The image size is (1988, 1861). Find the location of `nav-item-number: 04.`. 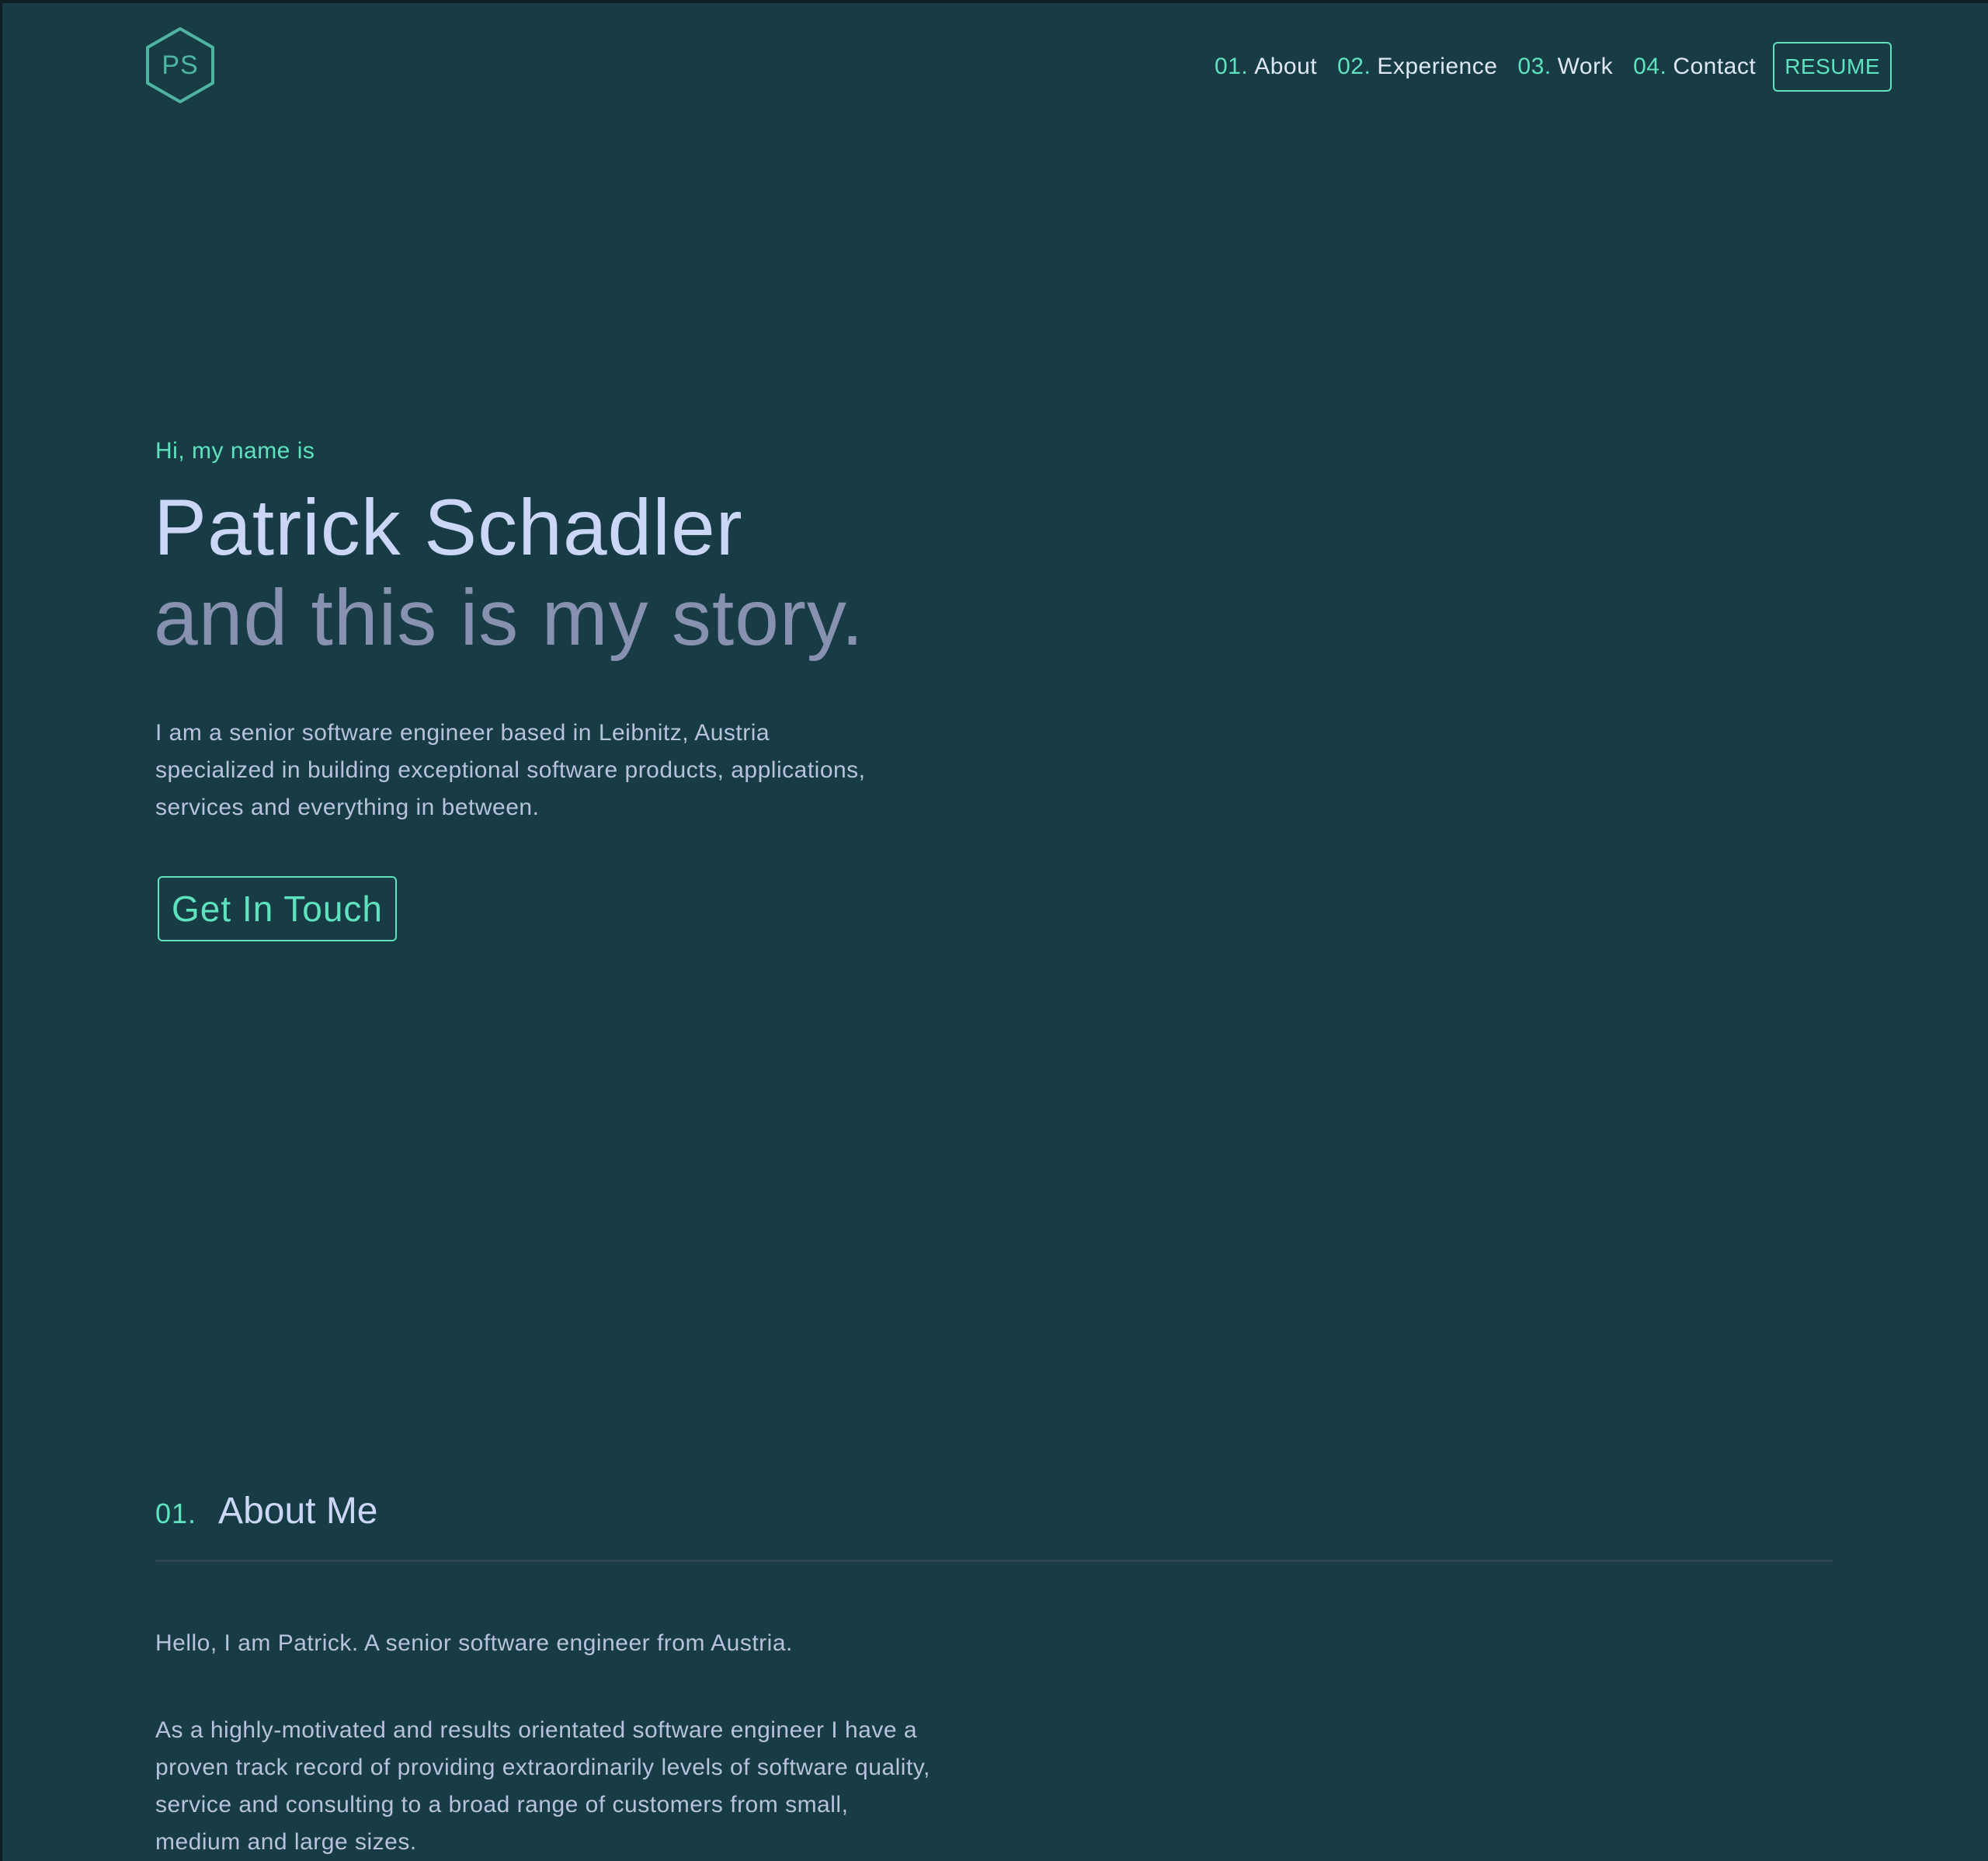

nav-item-number: 04. is located at coordinates (1650, 66).